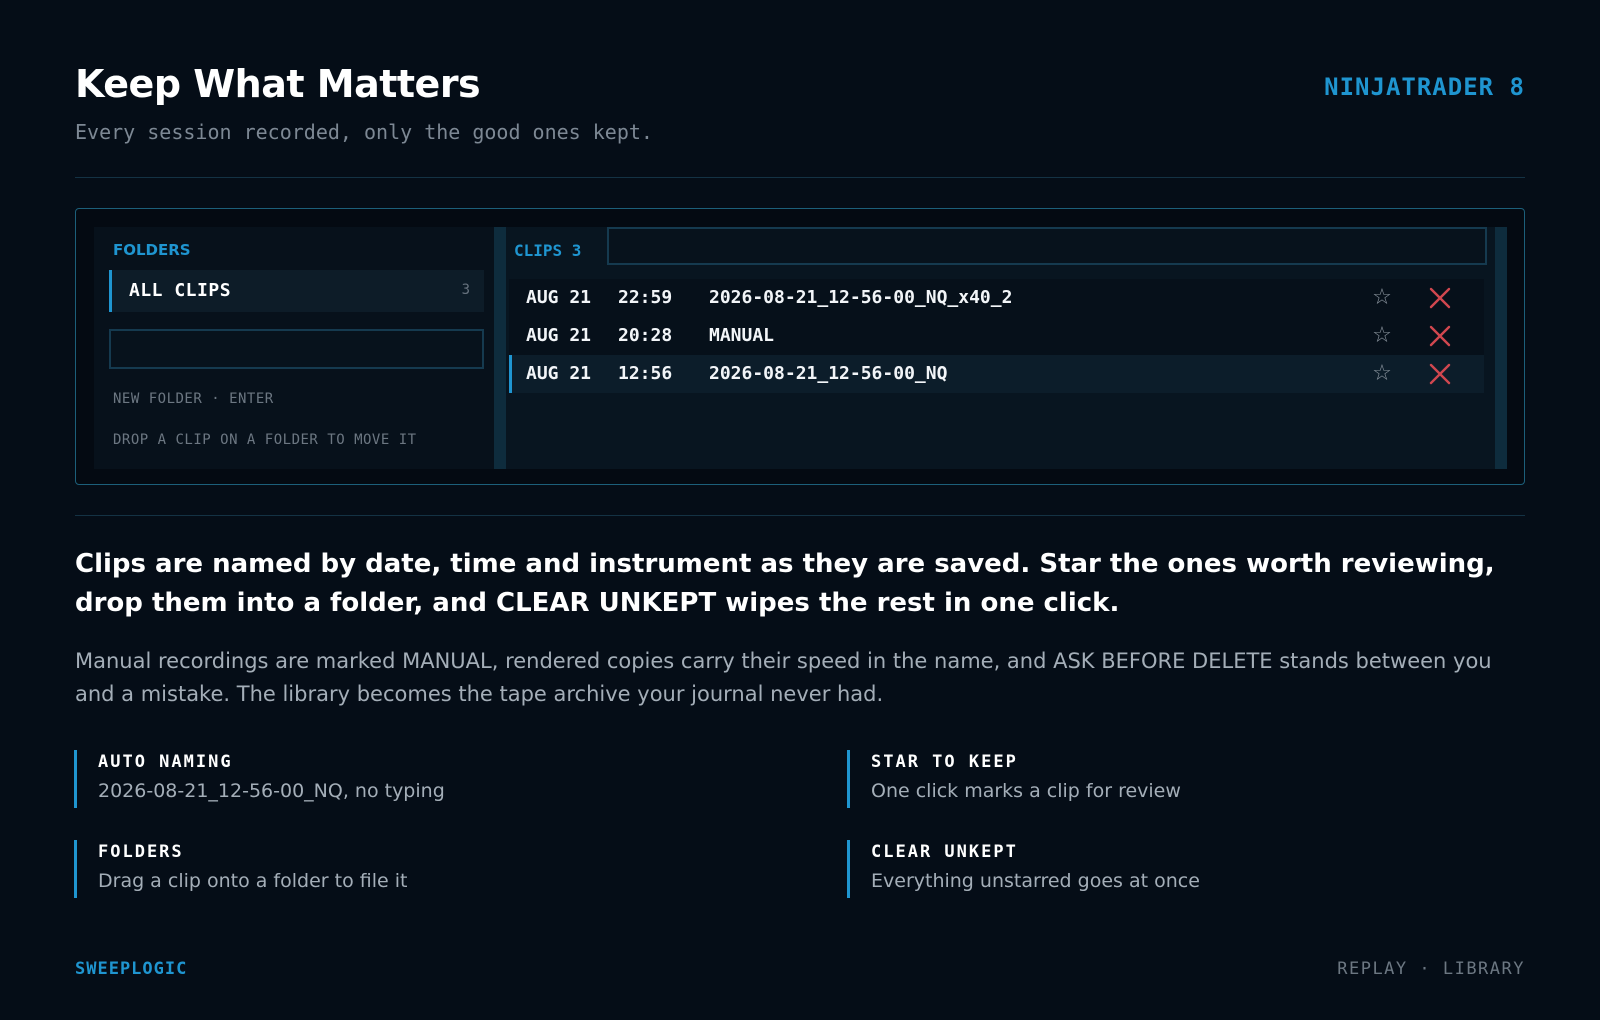 This screenshot has height=1020, width=1600. I want to click on feature-title: FOLDERS, so click(141, 852).